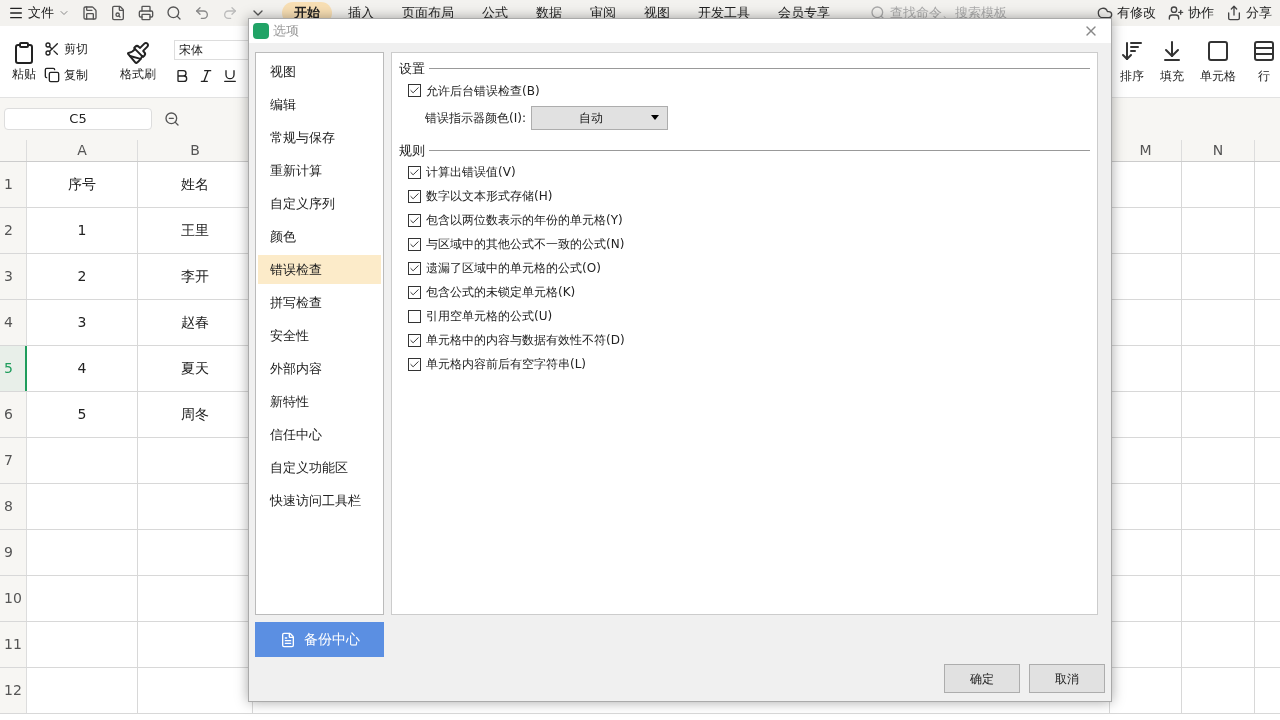 The image size is (1280, 720). I want to click on ribbon-button: 填充, so click(1172, 75).